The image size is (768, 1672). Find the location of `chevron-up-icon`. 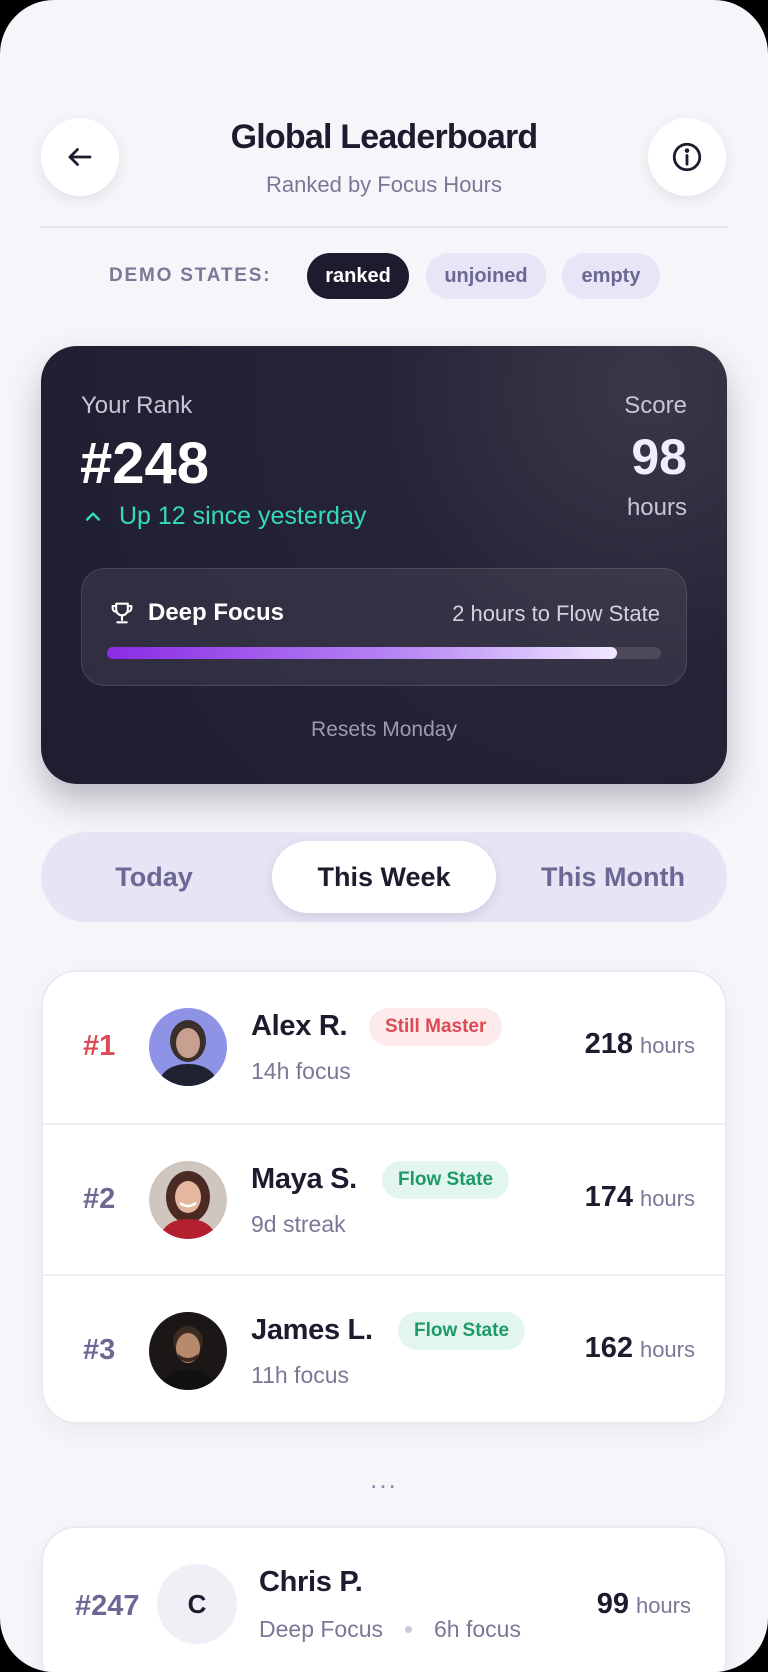

chevron-up-icon is located at coordinates (93, 516).